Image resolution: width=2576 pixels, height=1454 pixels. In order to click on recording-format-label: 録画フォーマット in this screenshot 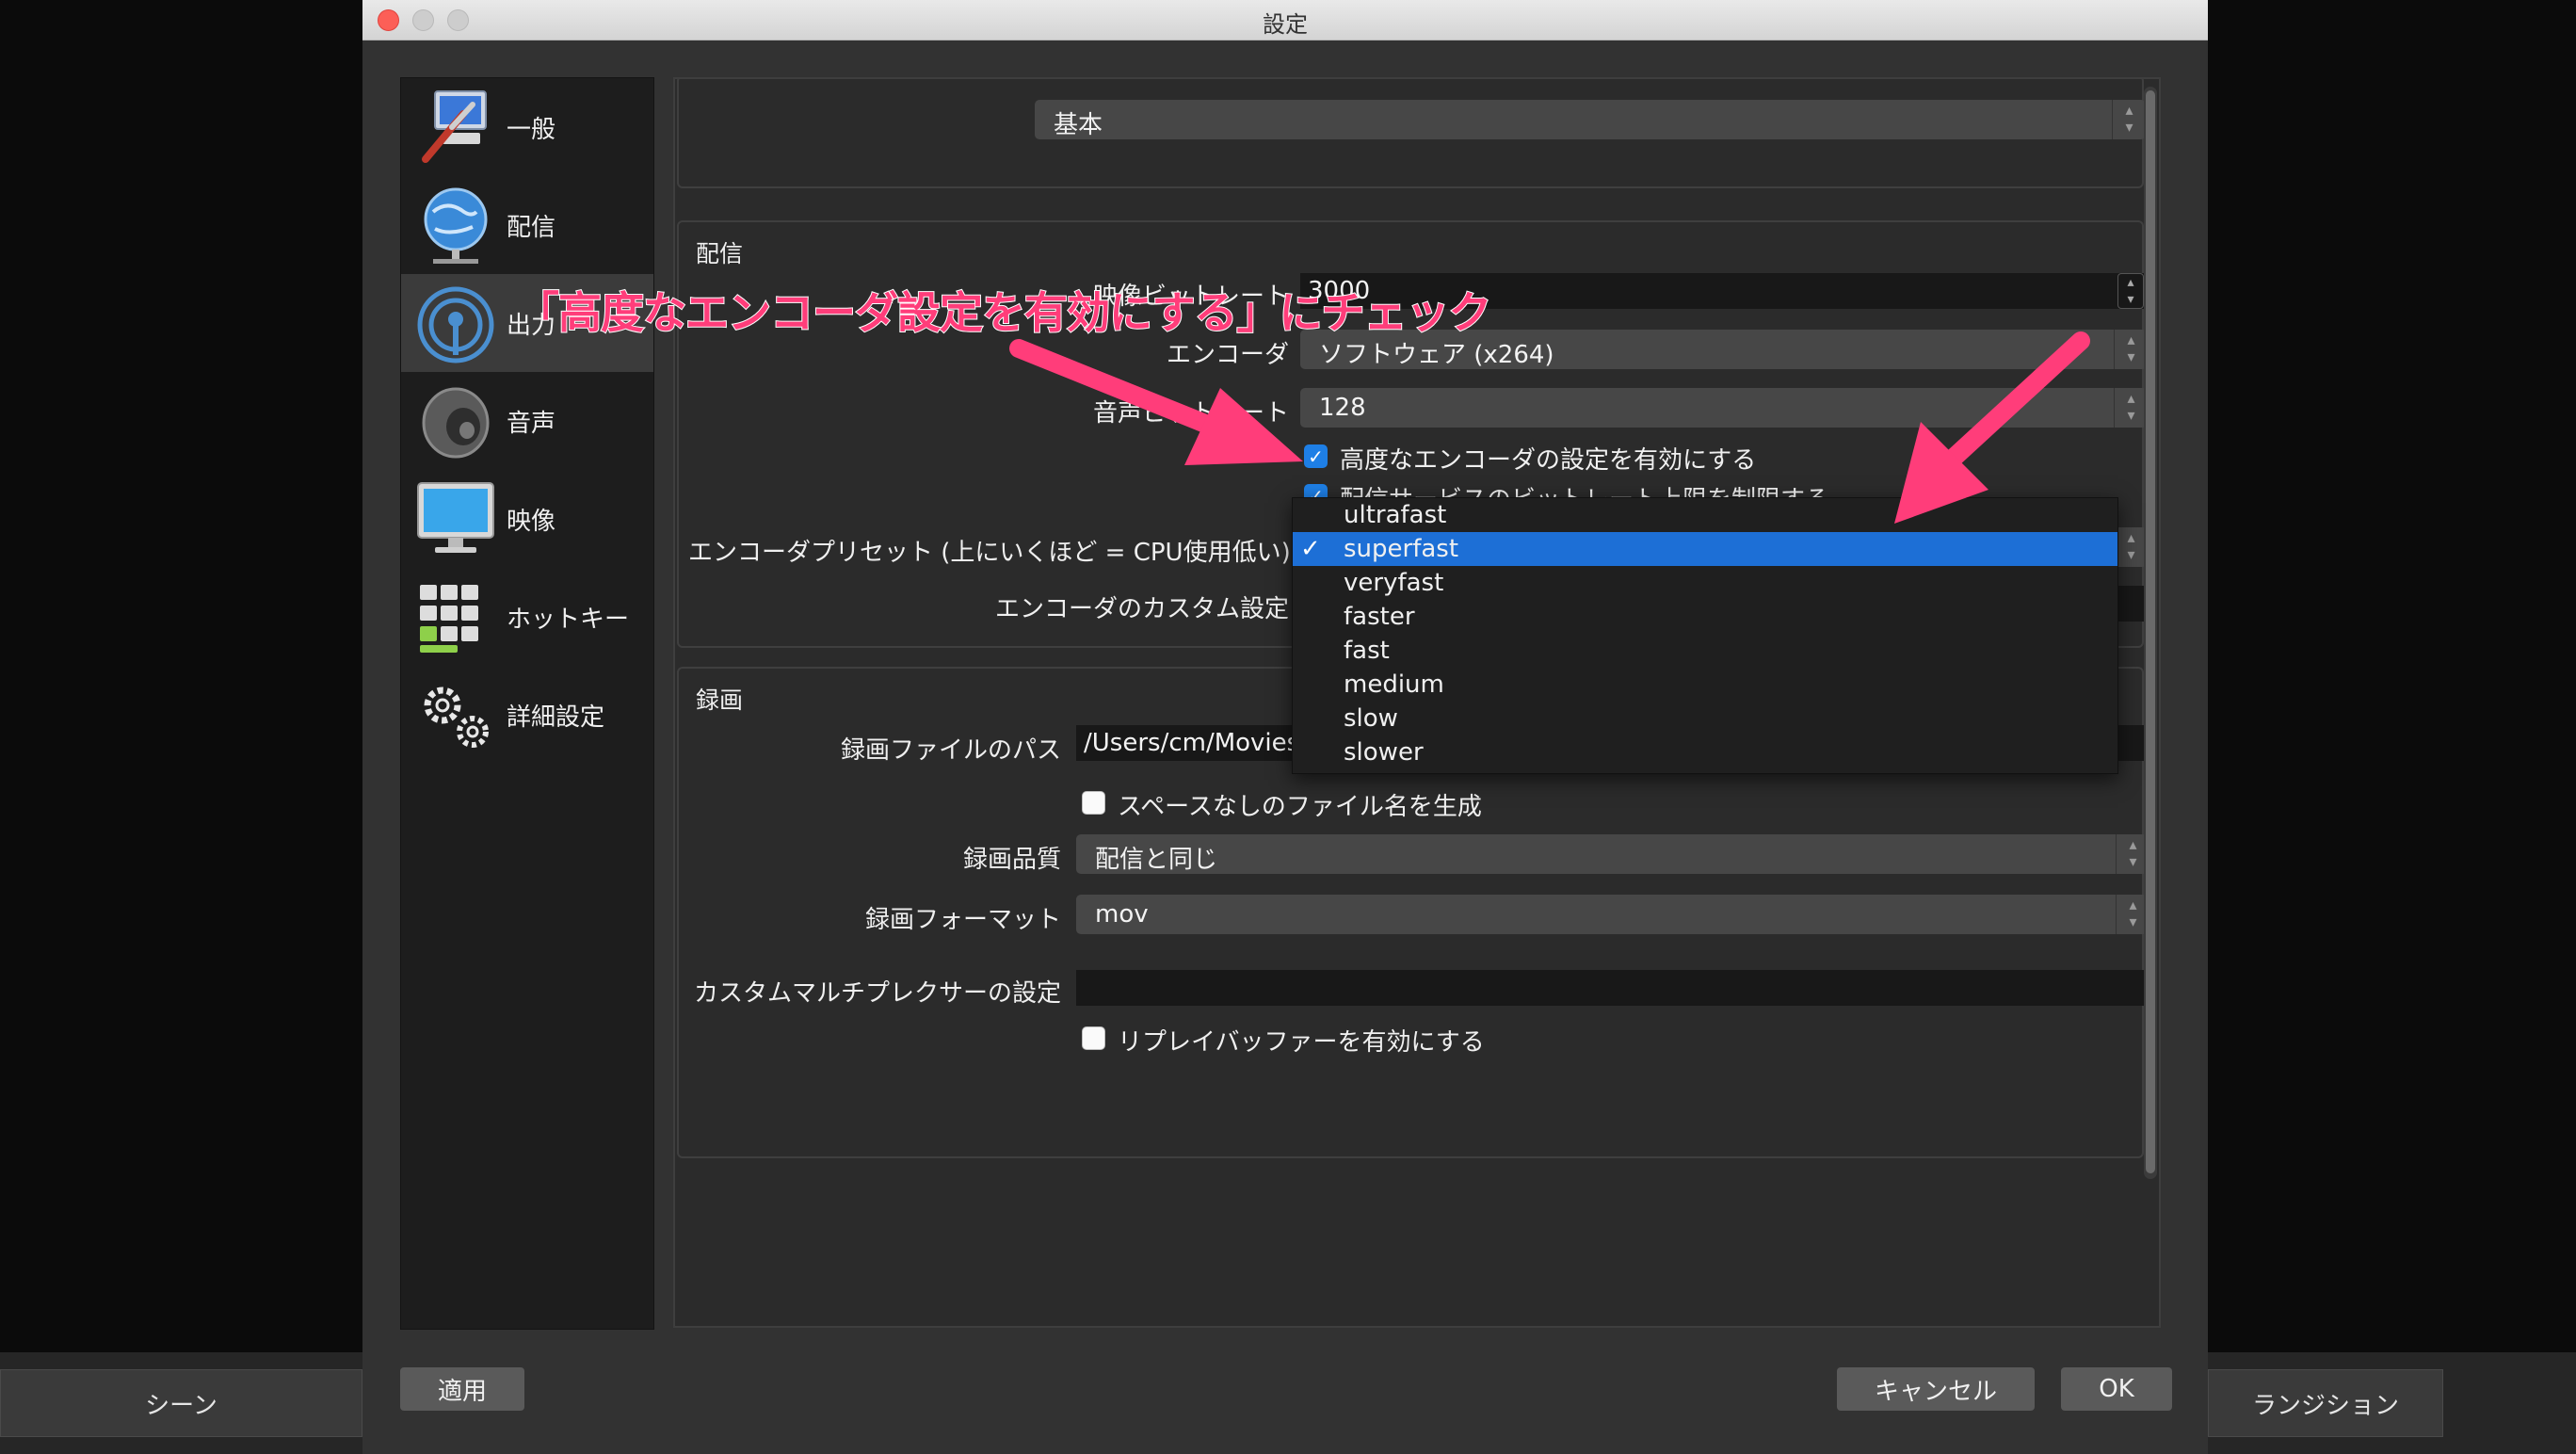, I will do `click(962, 920)`.